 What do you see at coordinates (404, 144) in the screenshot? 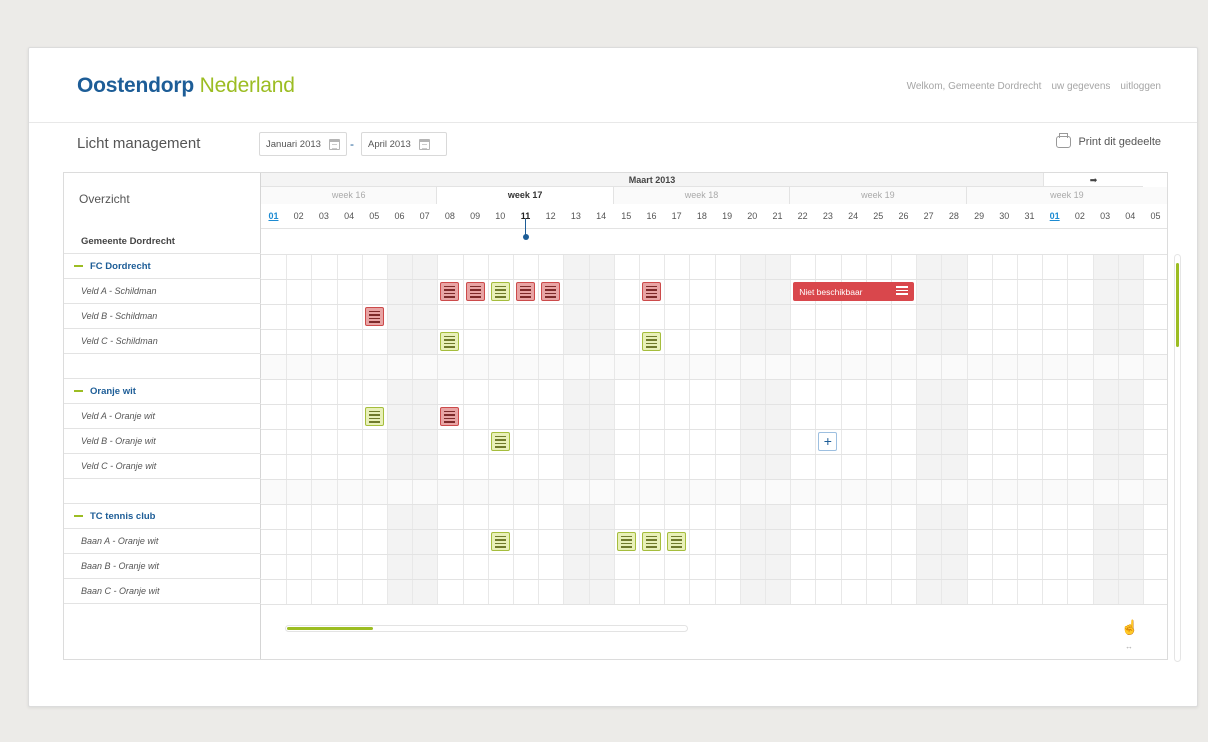
I see `date-to-field: April 2013` at bounding box center [404, 144].